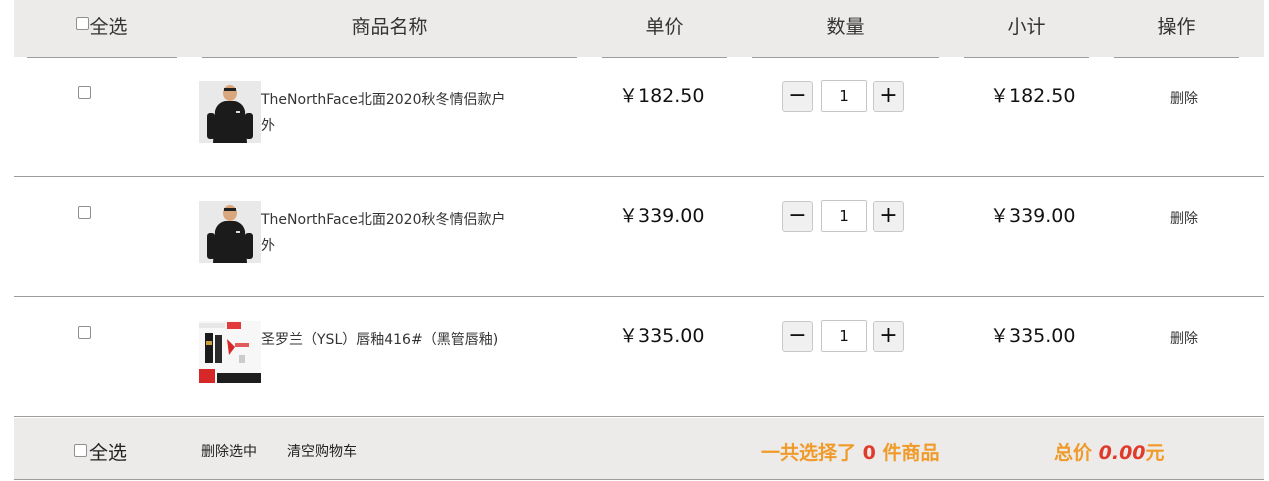 This screenshot has width=1269, height=481. I want to click on total-price-suffix: 元, so click(1155, 453).